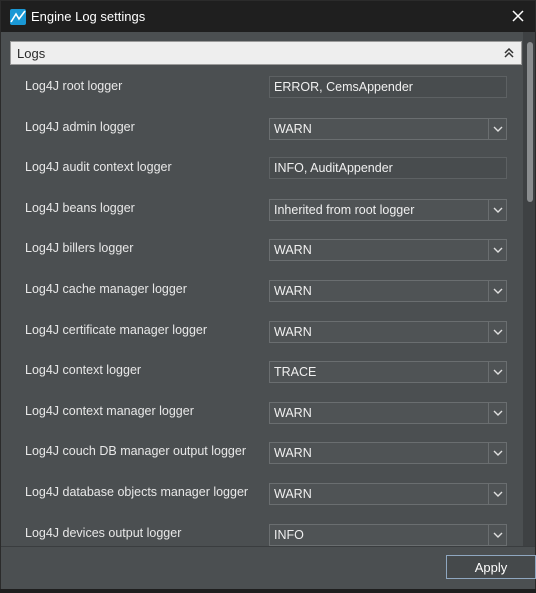 The image size is (536, 593). What do you see at coordinates (137, 492) in the screenshot?
I see `logger-label: Log4J database objects manager logger` at bounding box center [137, 492].